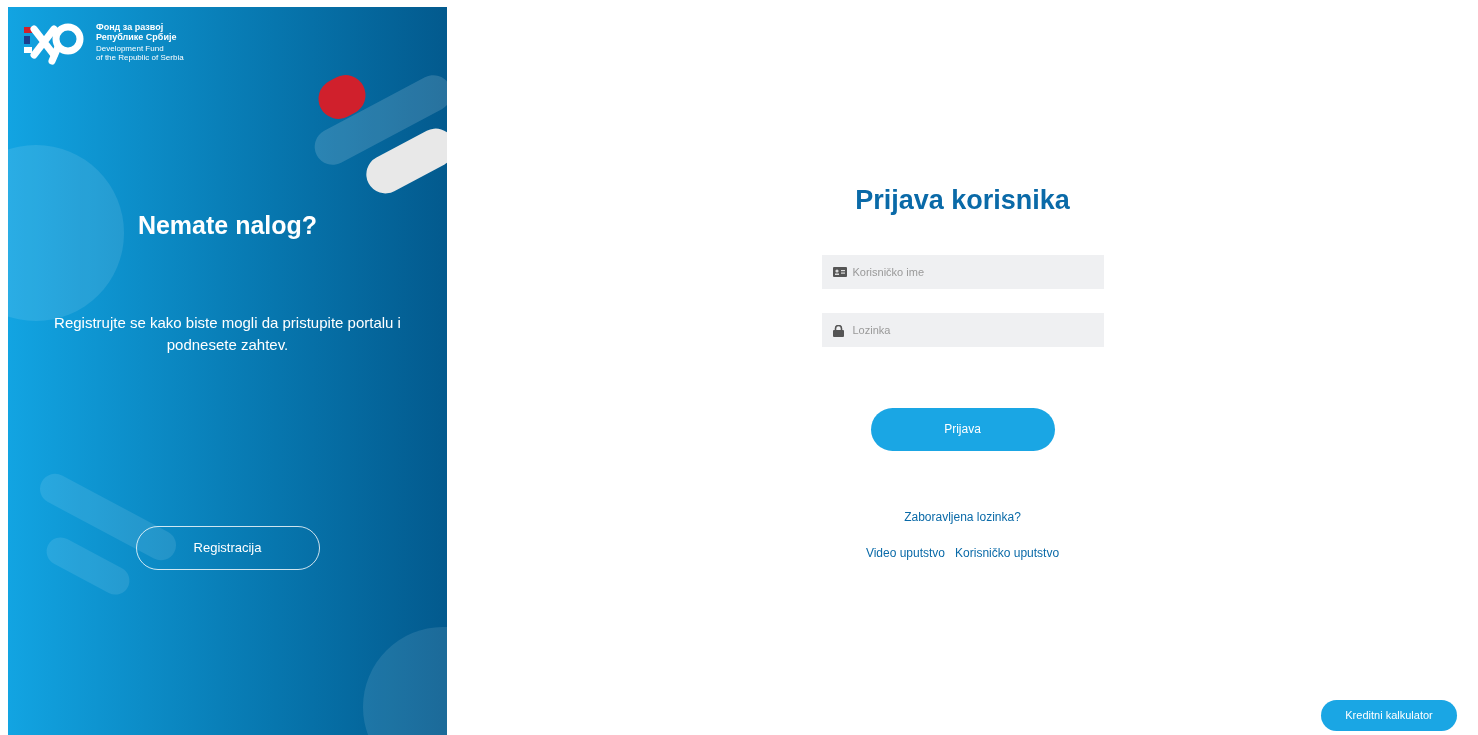 Image resolution: width=1478 pixels, height=735 pixels. What do you see at coordinates (839, 271) in the screenshot?
I see `id-card-icon` at bounding box center [839, 271].